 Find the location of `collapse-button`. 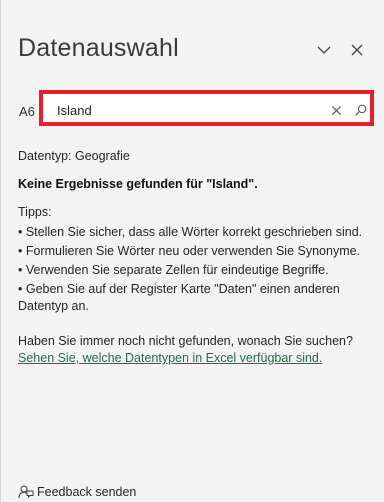

collapse-button is located at coordinates (324, 50).